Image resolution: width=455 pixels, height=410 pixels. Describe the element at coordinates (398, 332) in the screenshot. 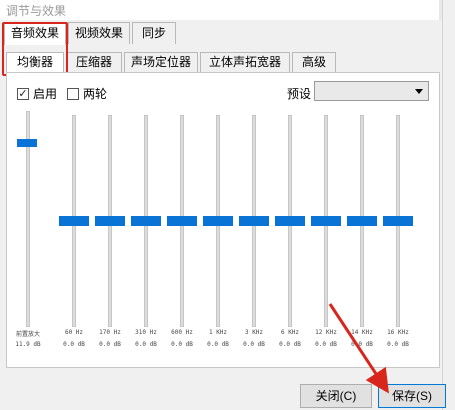

I see `band-slider-9-label: 16 KHz` at that location.